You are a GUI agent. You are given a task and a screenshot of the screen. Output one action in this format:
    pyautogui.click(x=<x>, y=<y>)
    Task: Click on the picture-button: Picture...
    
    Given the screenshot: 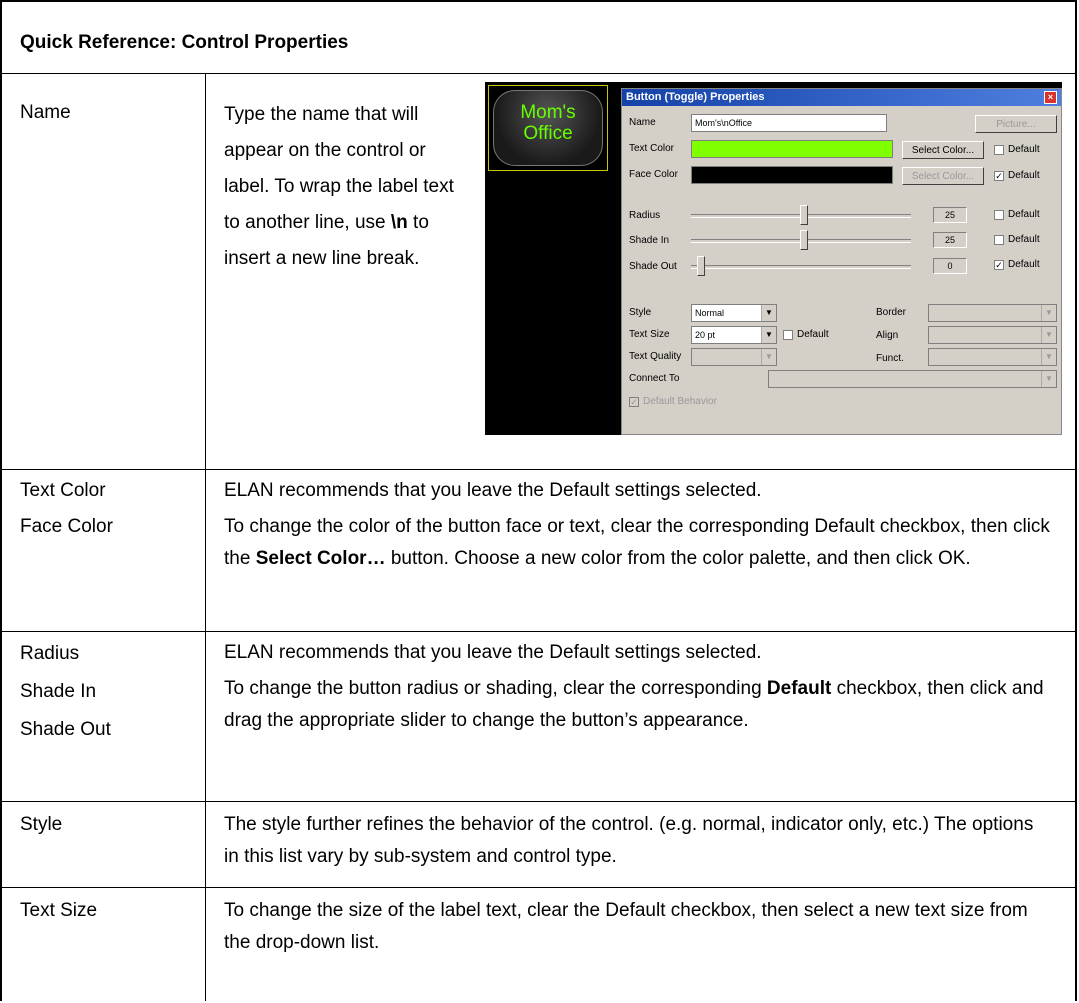 What is the action you would take?
    pyautogui.click(x=1016, y=124)
    